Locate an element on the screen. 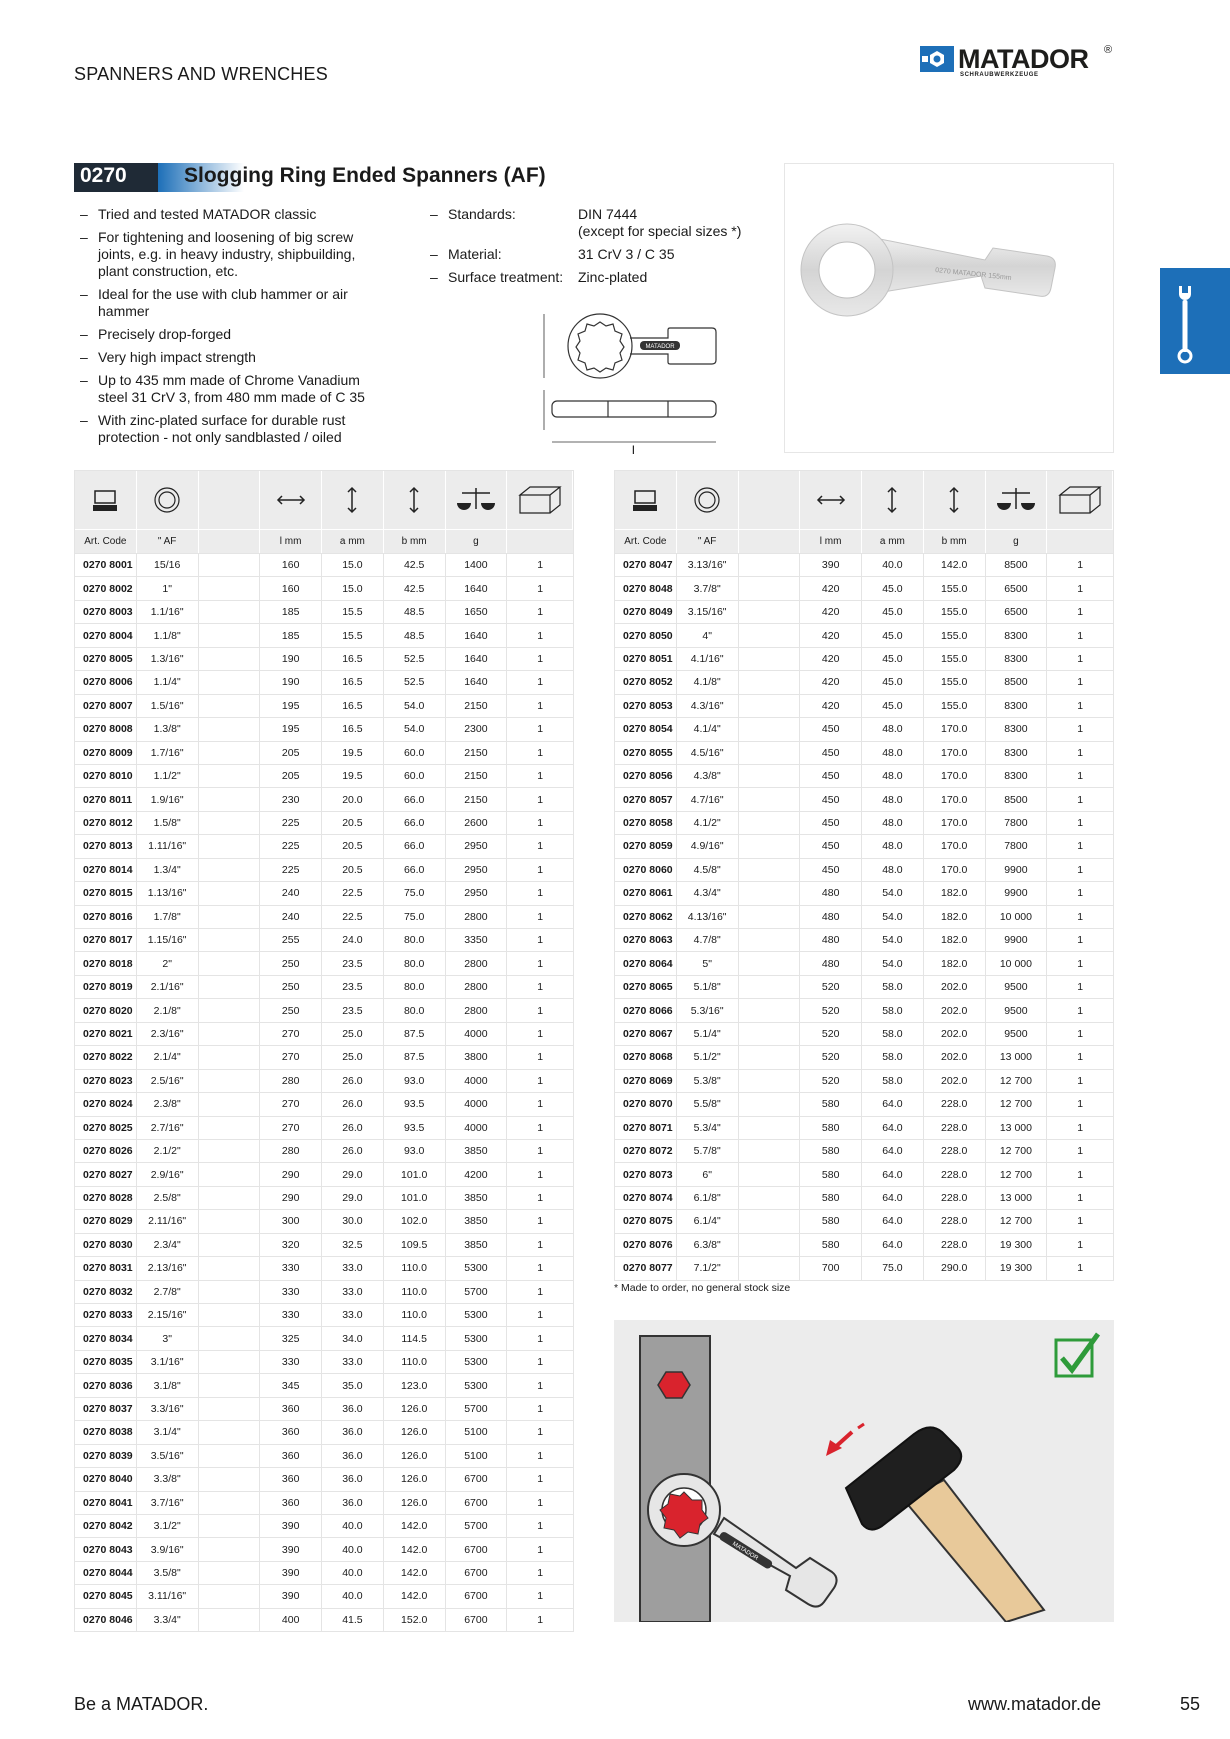 Image resolution: width=1230 pixels, height=1739 pixels. table-cell: 45.0 is located at coordinates (893, 588).